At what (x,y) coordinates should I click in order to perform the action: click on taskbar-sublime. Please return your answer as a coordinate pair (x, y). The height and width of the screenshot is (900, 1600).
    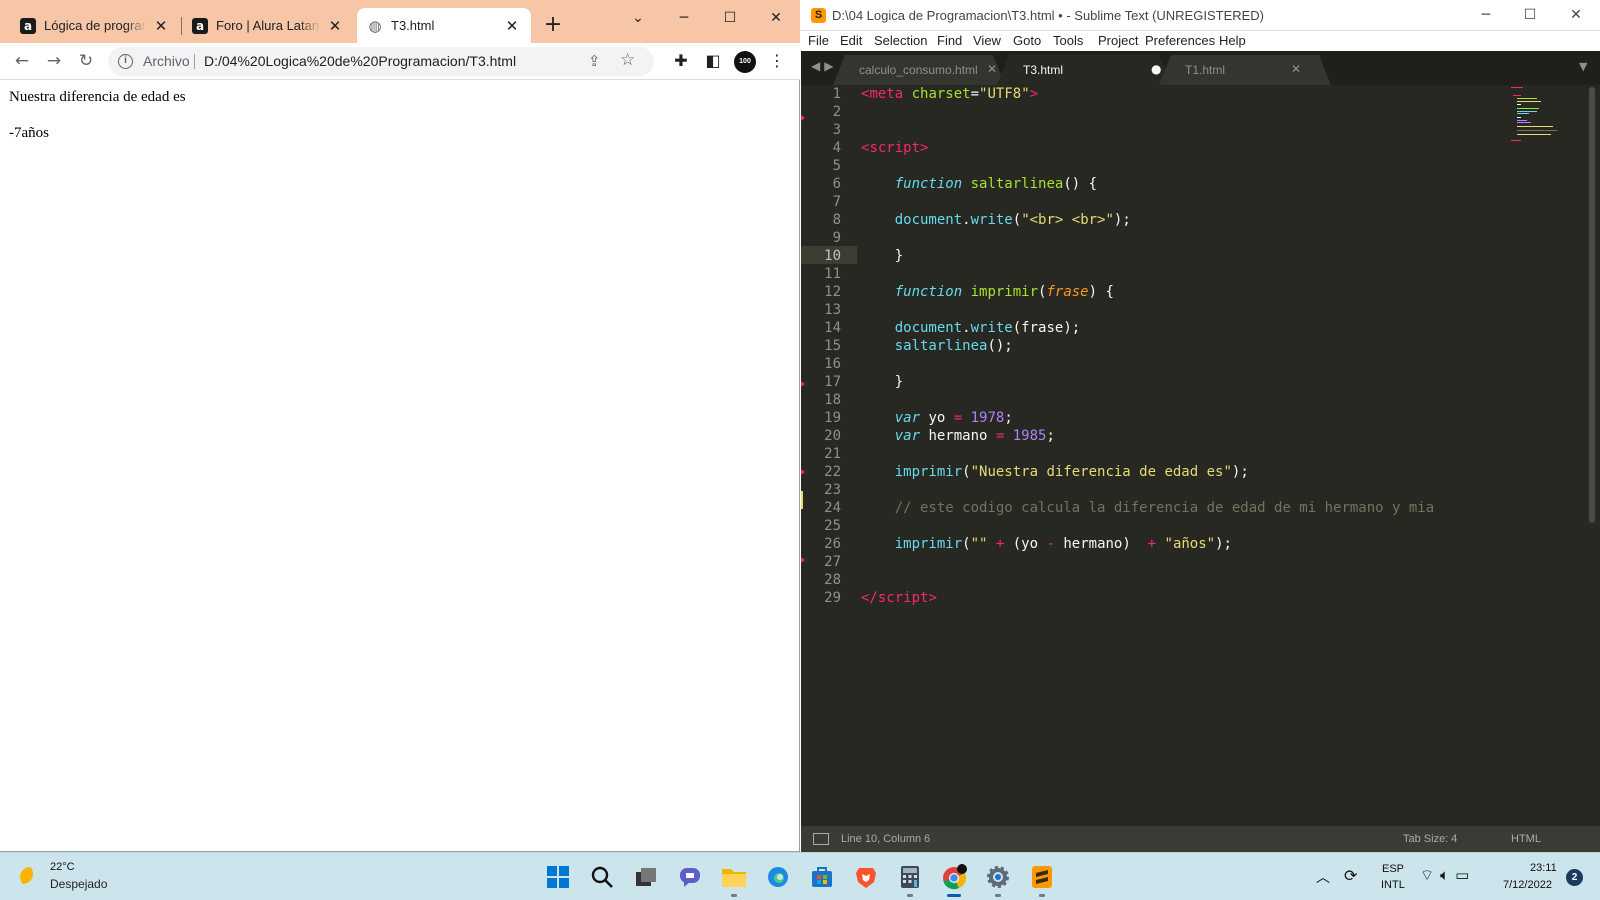
    Looking at the image, I should click on (1042, 879).